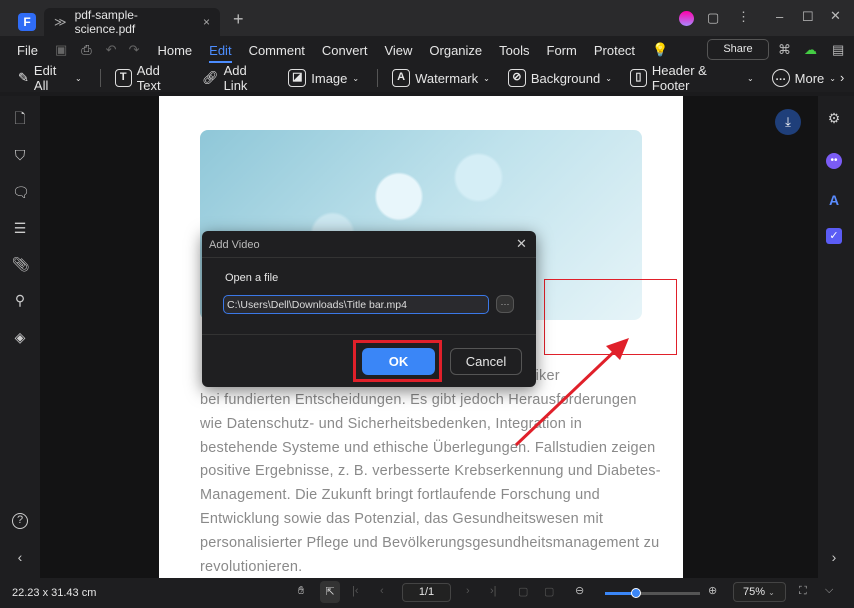 Image resolution: width=854 pixels, height=608 pixels. I want to click on ok-button: OK, so click(398, 361).